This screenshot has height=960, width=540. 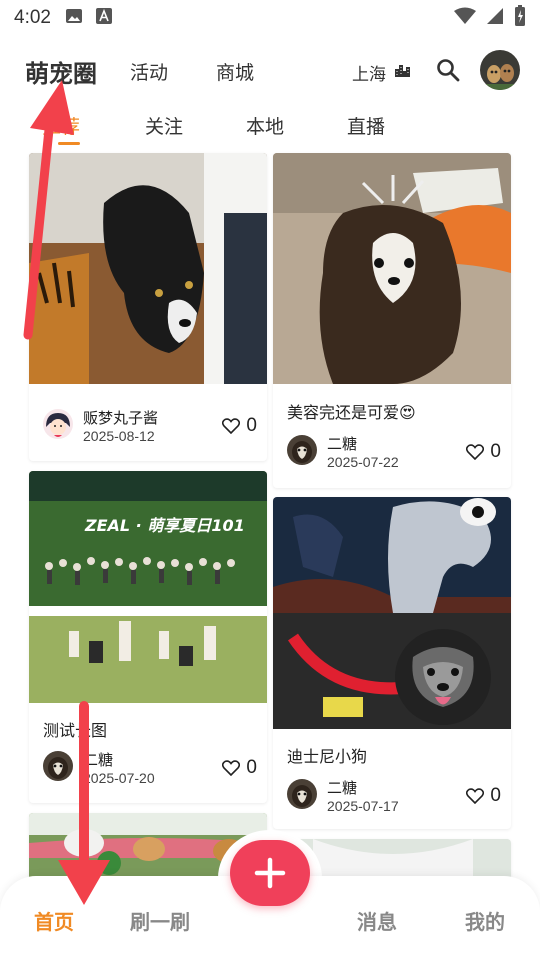 I want to click on nav-browse: 刷一刷, so click(x=160, y=920).